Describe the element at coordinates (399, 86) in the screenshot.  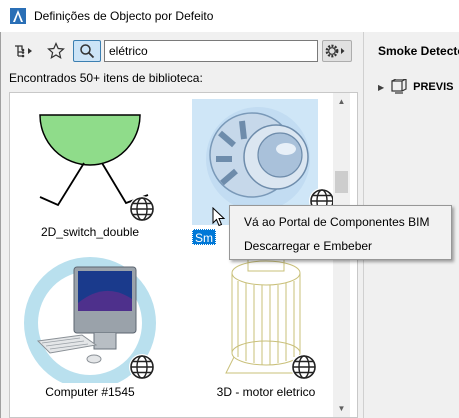
I see `preview-icon` at that location.